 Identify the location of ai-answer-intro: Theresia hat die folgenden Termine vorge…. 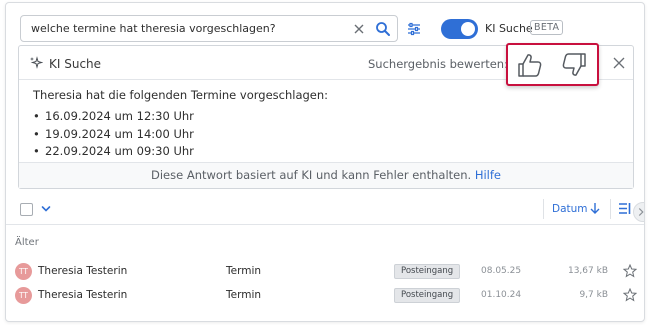
(181, 95).